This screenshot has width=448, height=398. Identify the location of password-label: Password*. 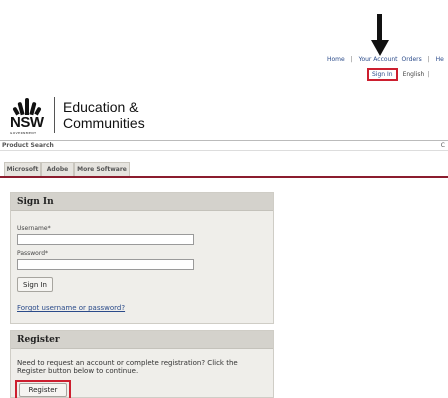
(33, 253).